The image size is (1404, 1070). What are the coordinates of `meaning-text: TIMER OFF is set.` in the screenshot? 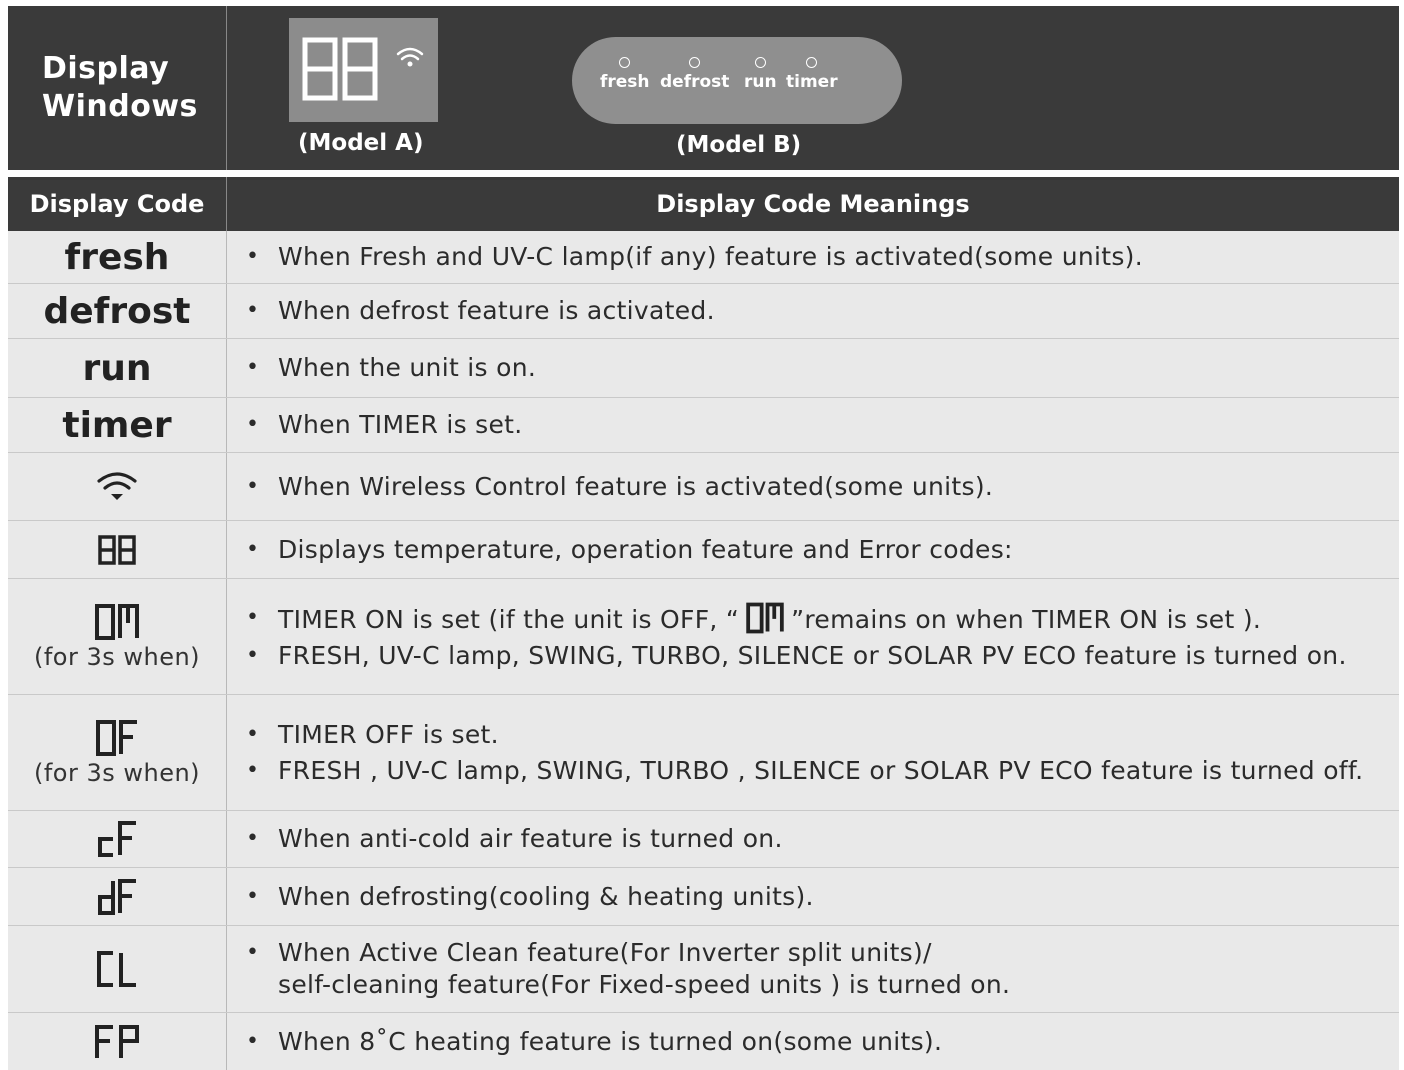 It's located at (811, 735).